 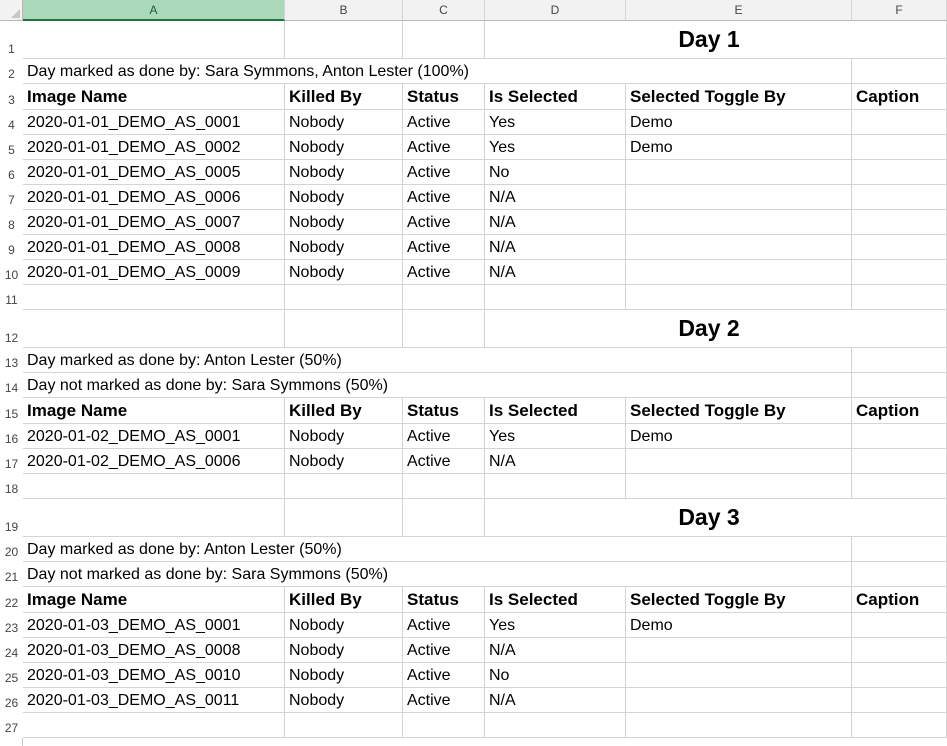 I want to click on cell-c25: Active, so click(x=444, y=675).